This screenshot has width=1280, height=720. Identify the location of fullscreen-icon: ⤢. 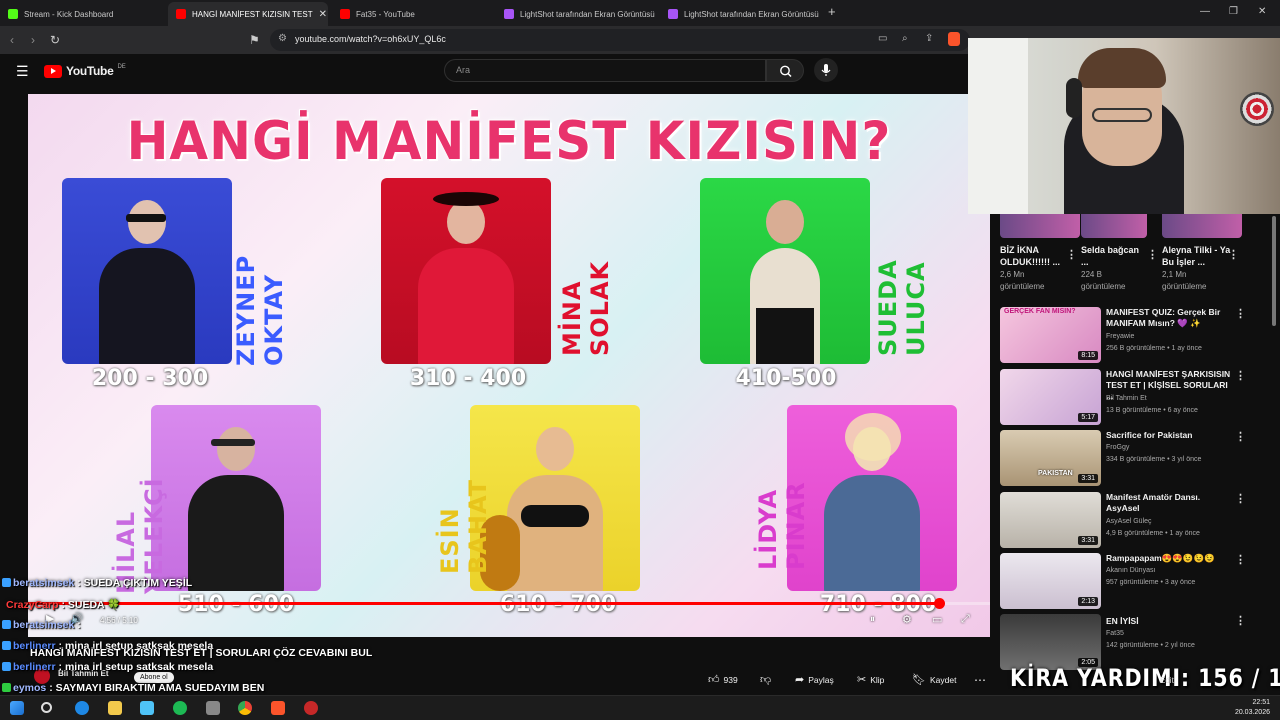
(965, 619).